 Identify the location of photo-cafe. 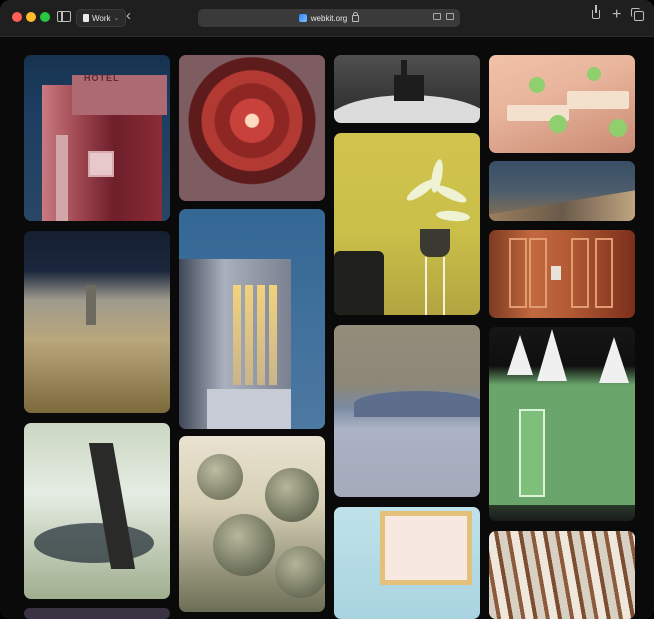
(562, 104).